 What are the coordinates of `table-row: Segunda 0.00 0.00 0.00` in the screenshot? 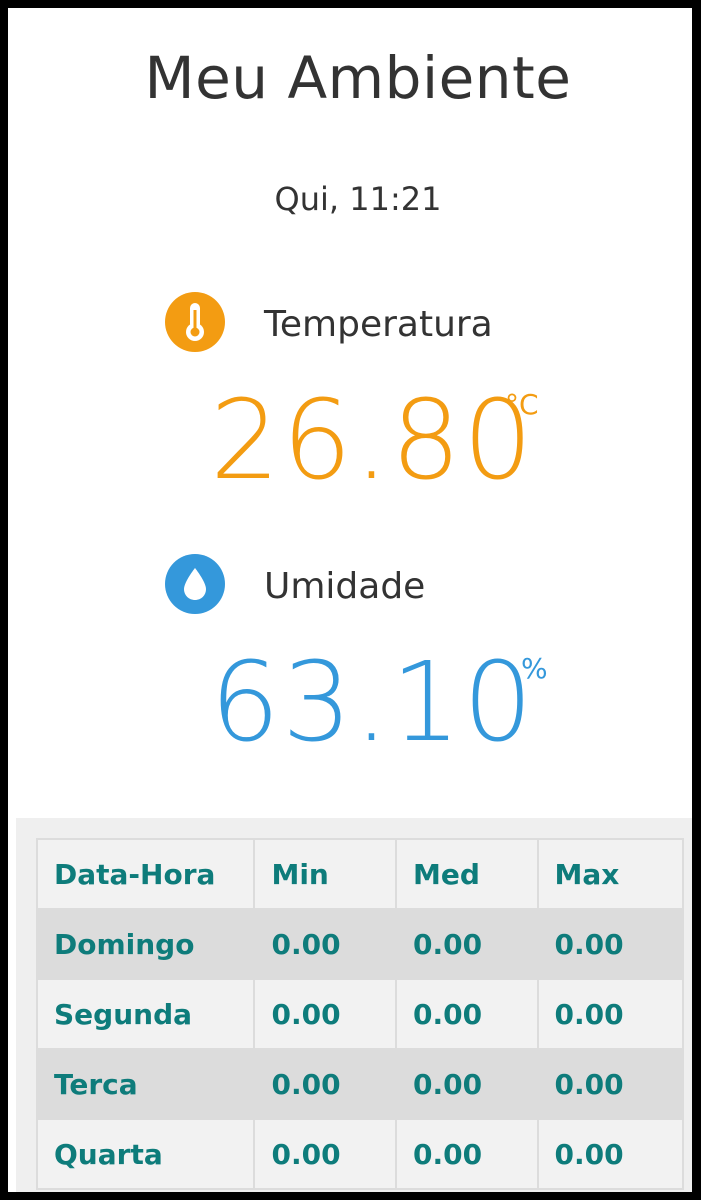 It's located at (359, 1014).